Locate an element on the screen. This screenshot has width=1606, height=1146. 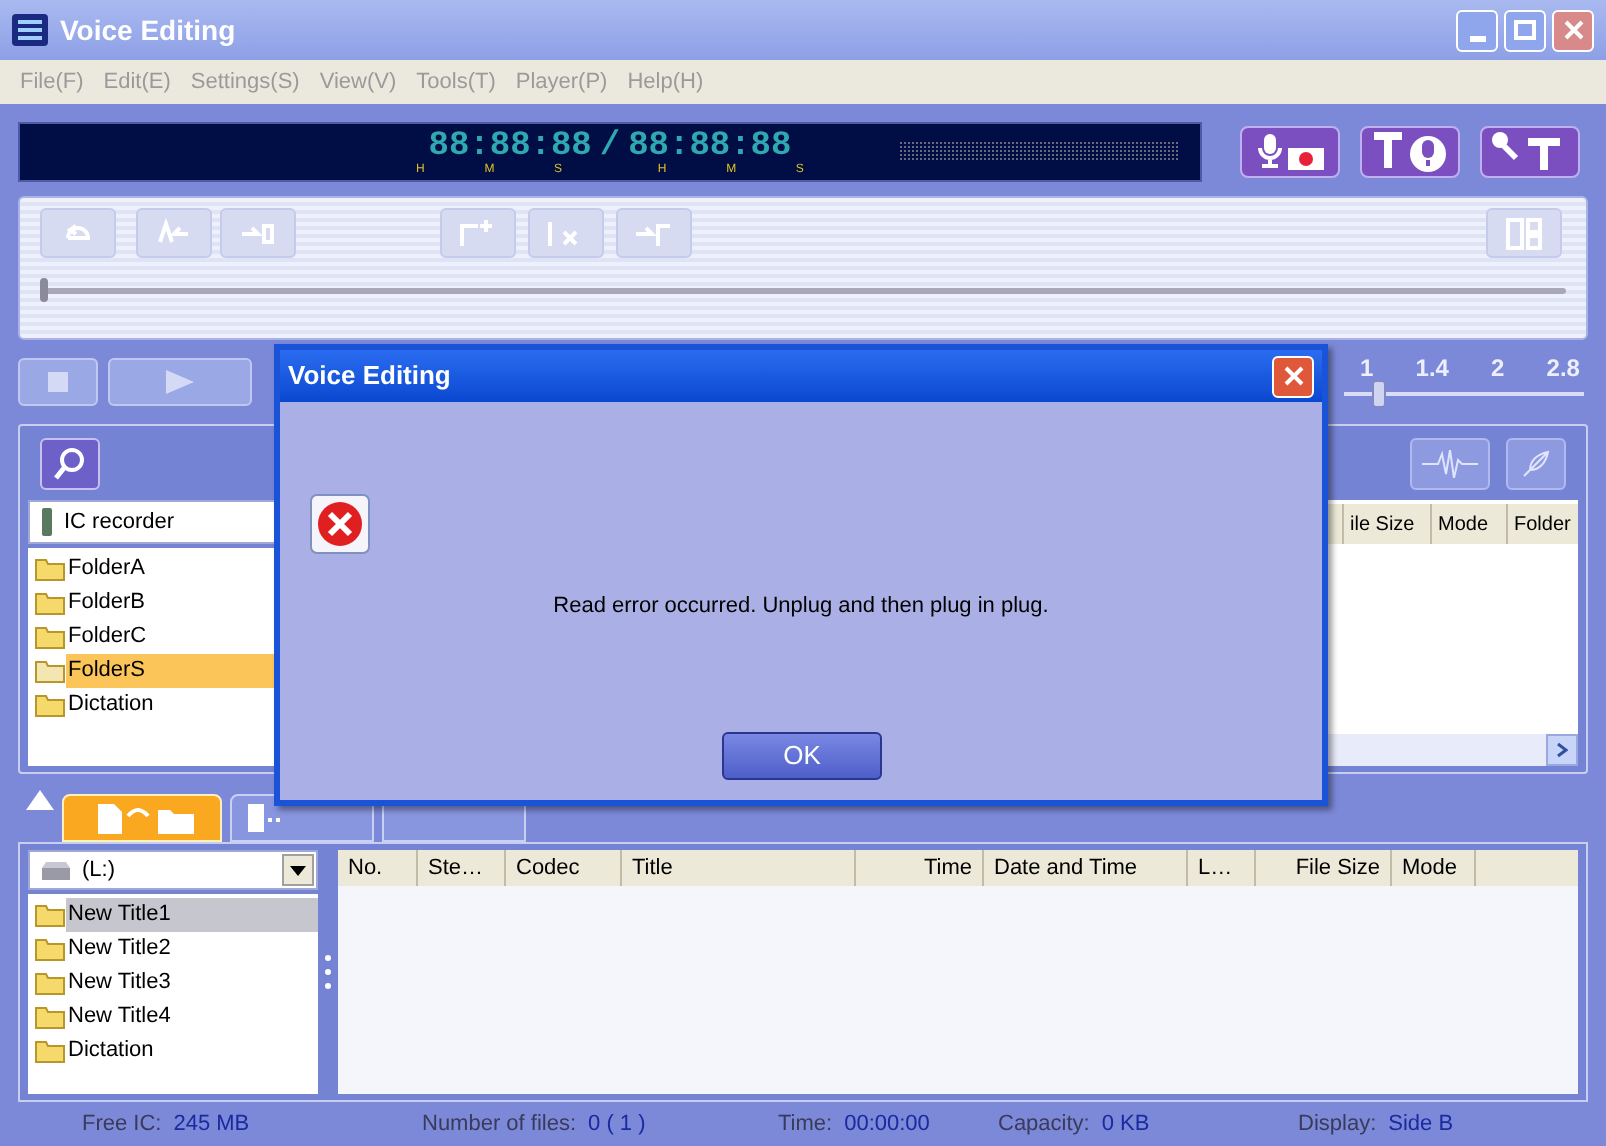
speed-label: 1 is located at coordinates (1367, 368).